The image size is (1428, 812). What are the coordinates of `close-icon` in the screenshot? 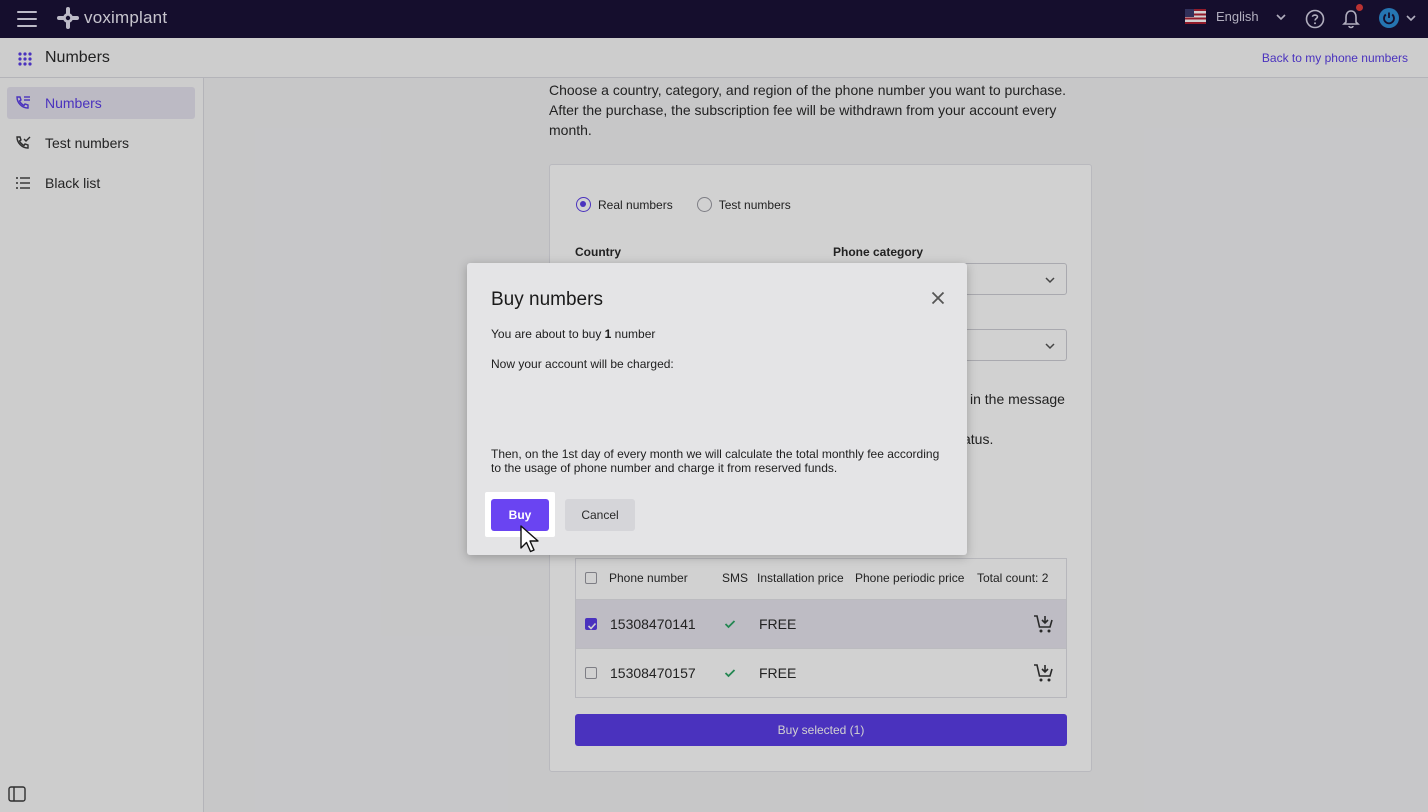 It's located at (938, 298).